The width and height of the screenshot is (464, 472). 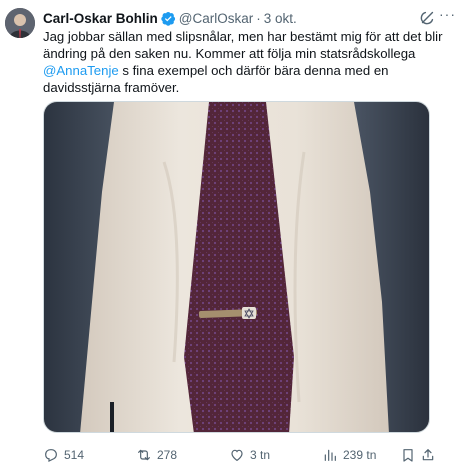 I want to click on tweet-header: Carl-Oskar Bohlin @CarlOskar · 3 okt., so click(x=231, y=18).